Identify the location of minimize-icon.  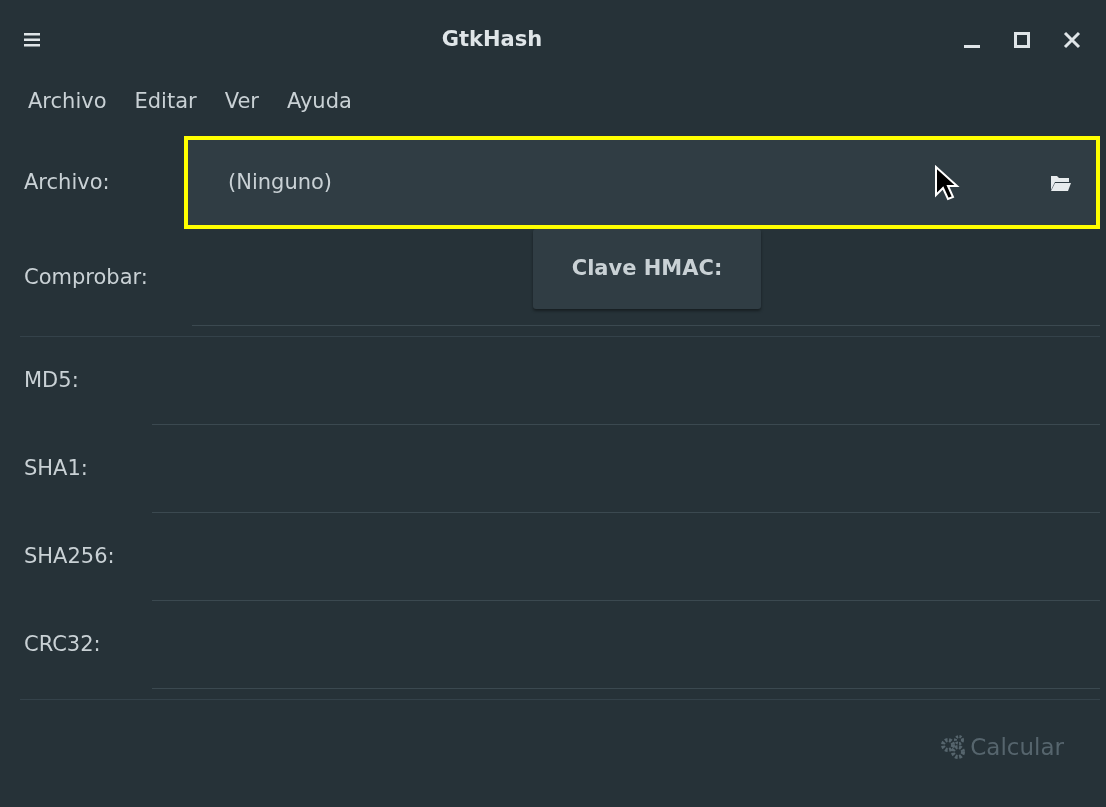
(972, 46).